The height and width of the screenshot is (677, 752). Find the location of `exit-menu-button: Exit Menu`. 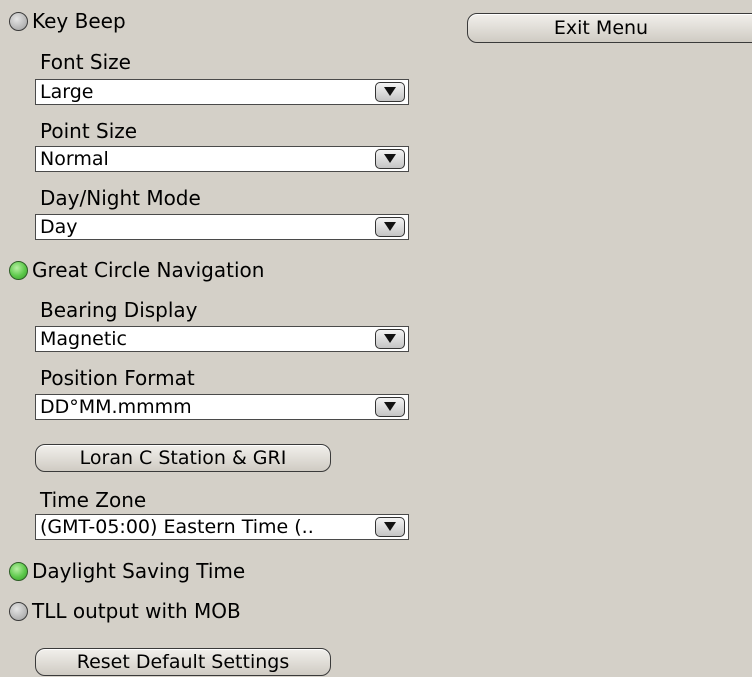

exit-menu-button: Exit Menu is located at coordinates (609, 28).